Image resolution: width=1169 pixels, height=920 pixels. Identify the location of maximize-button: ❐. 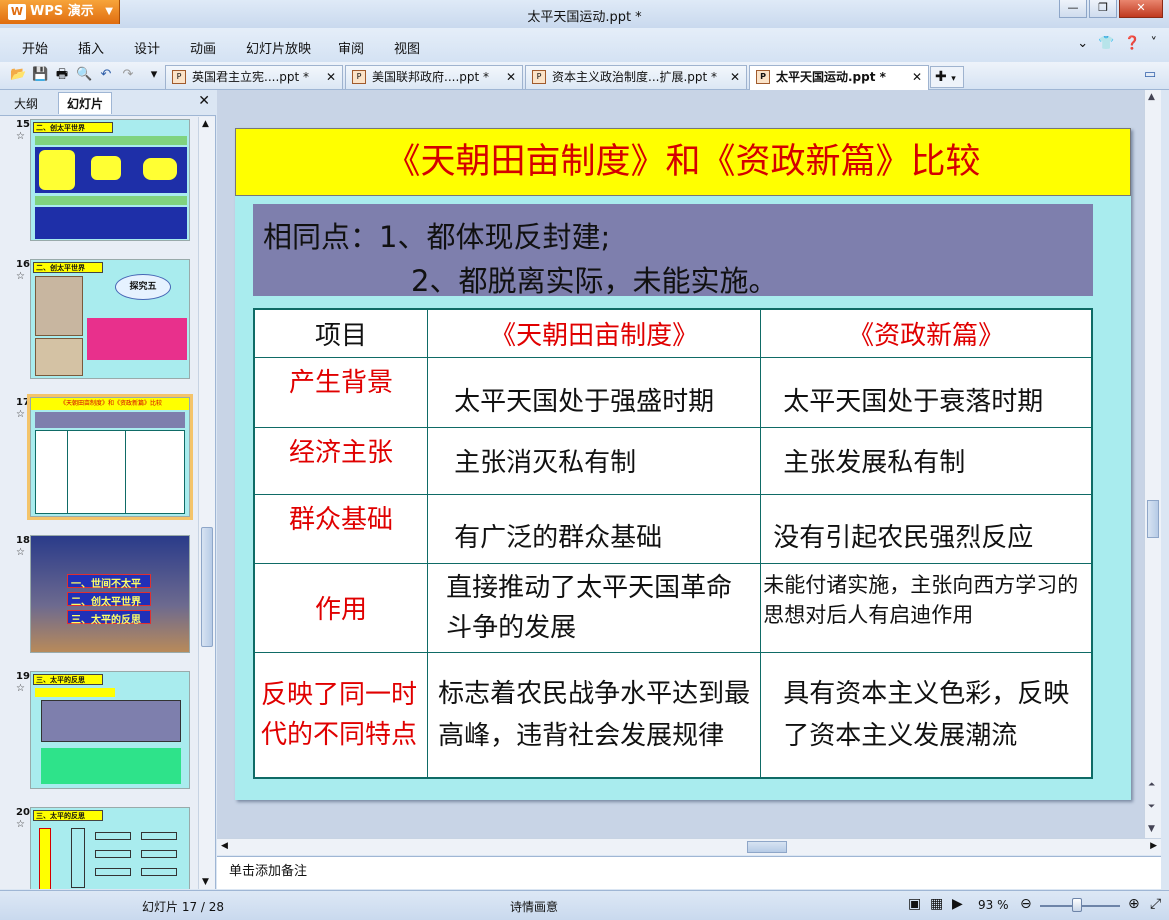
(1103, 9).